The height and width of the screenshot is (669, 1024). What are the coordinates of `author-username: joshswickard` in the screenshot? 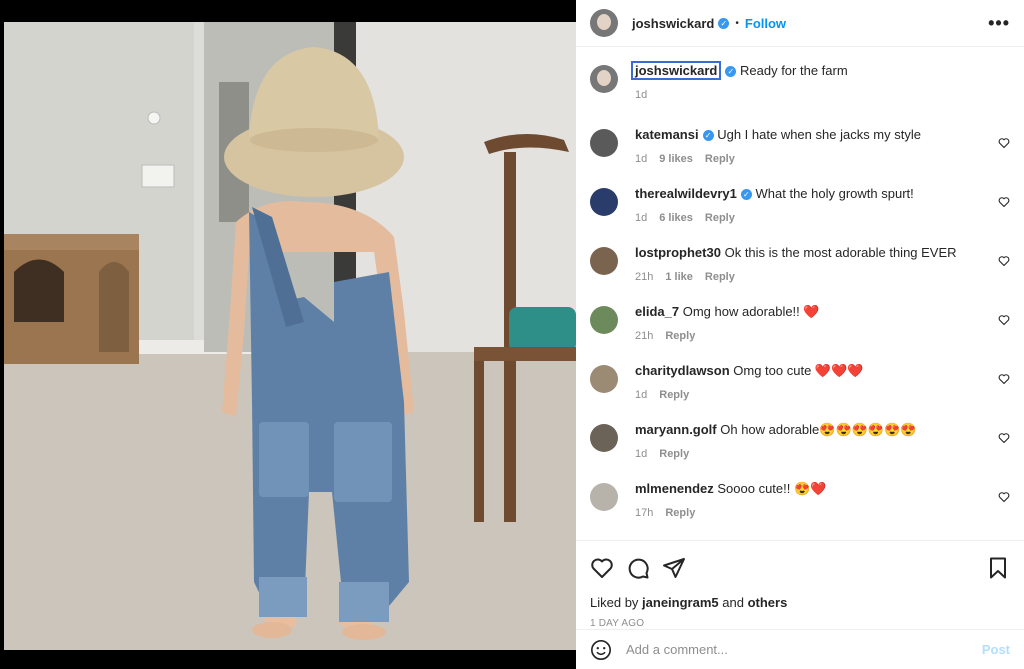 It's located at (673, 23).